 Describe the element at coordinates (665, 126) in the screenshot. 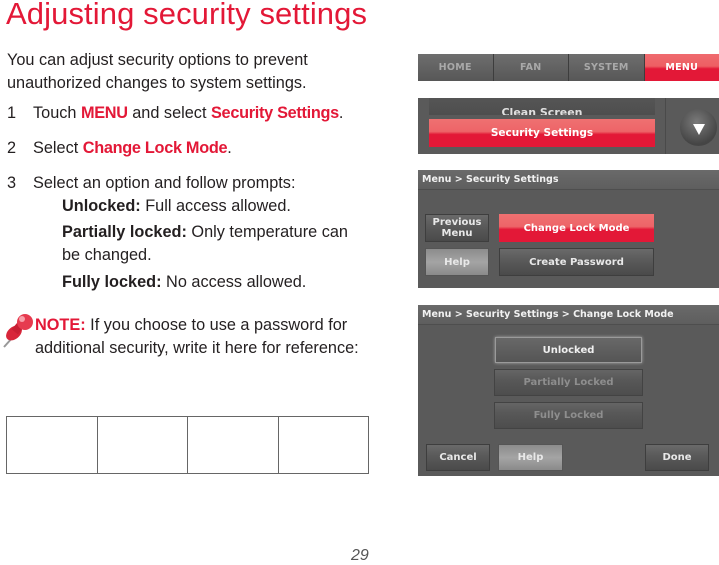

I see `divider` at that location.